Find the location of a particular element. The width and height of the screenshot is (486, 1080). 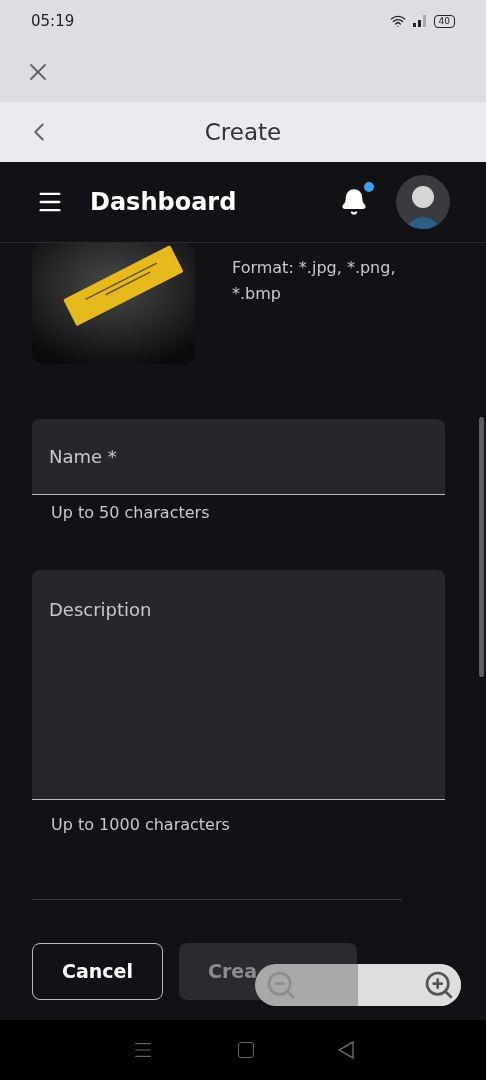

cancel-button: Cancel is located at coordinates (97, 971).